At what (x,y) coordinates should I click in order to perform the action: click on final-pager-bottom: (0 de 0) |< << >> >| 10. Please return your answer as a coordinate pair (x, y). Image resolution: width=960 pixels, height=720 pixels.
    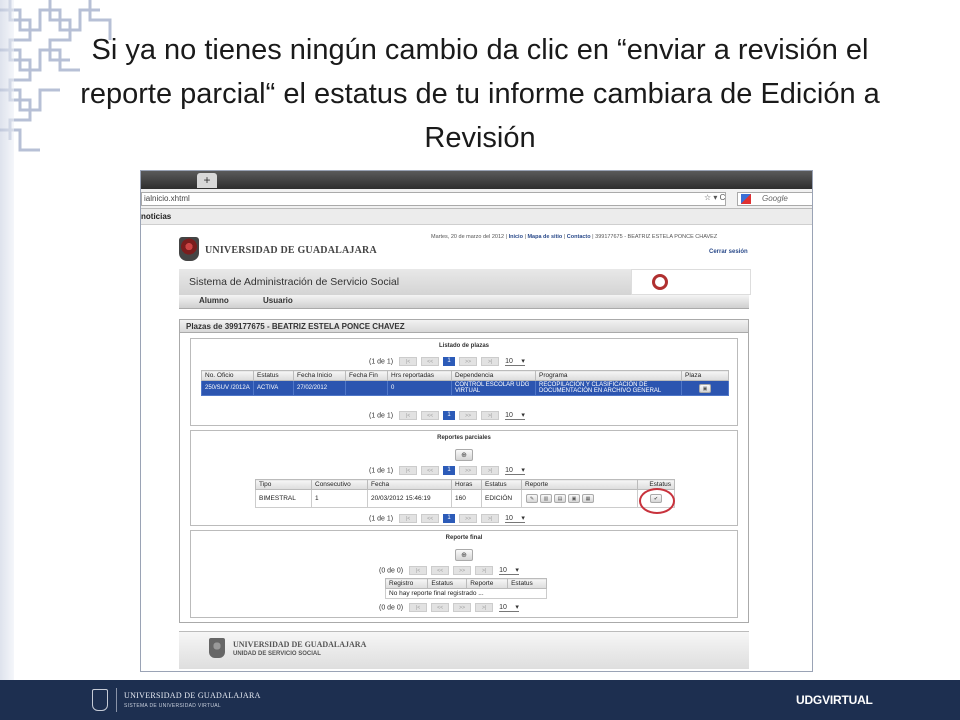
    Looking at the image, I should click on (449, 608).